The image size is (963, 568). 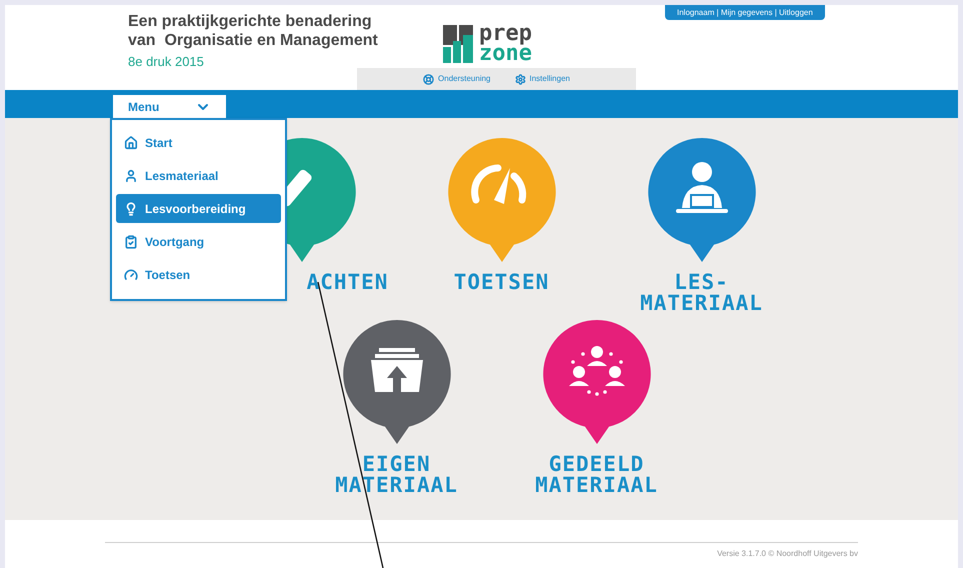 What do you see at coordinates (456, 79) in the screenshot?
I see `sub-nav-link: Ondersteuning` at bounding box center [456, 79].